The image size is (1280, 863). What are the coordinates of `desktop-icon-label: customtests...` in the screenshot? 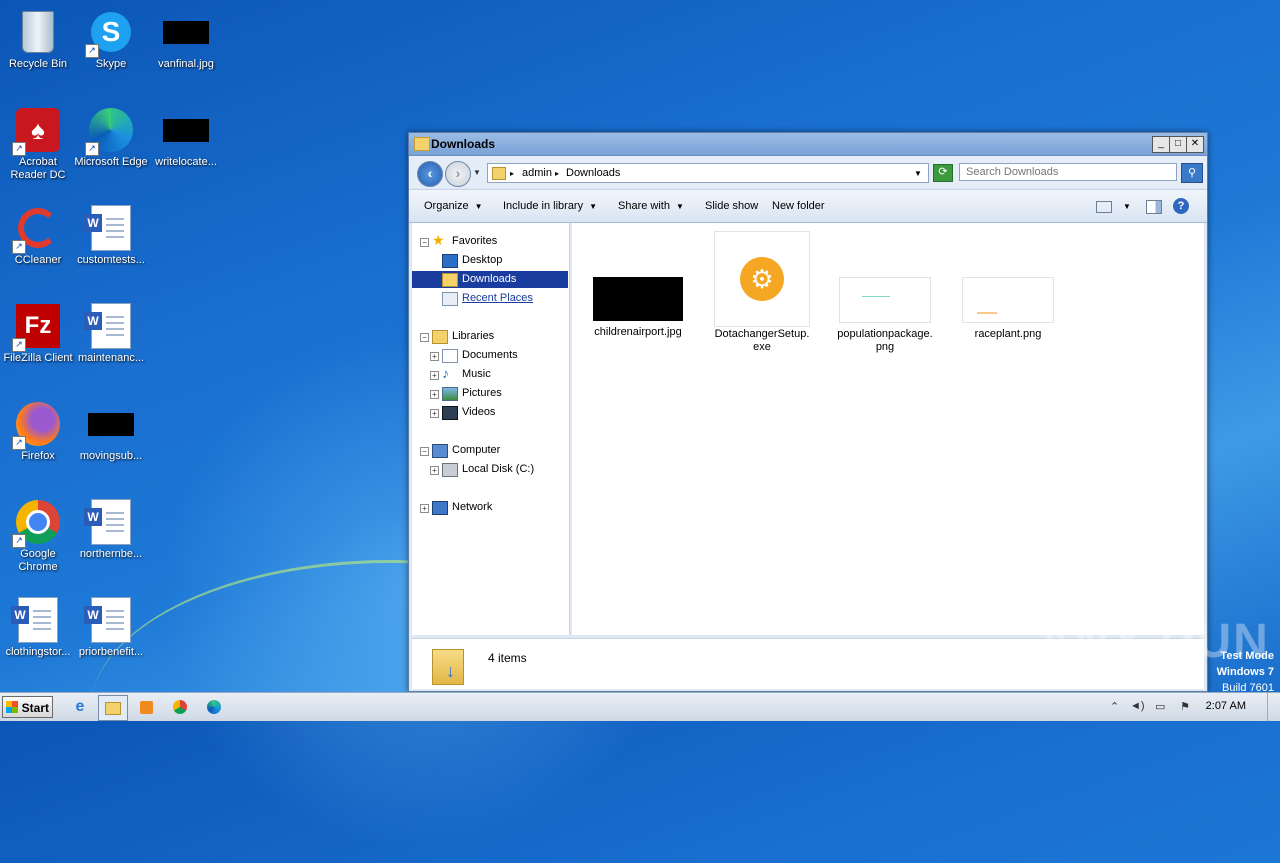 It's located at (111, 260).